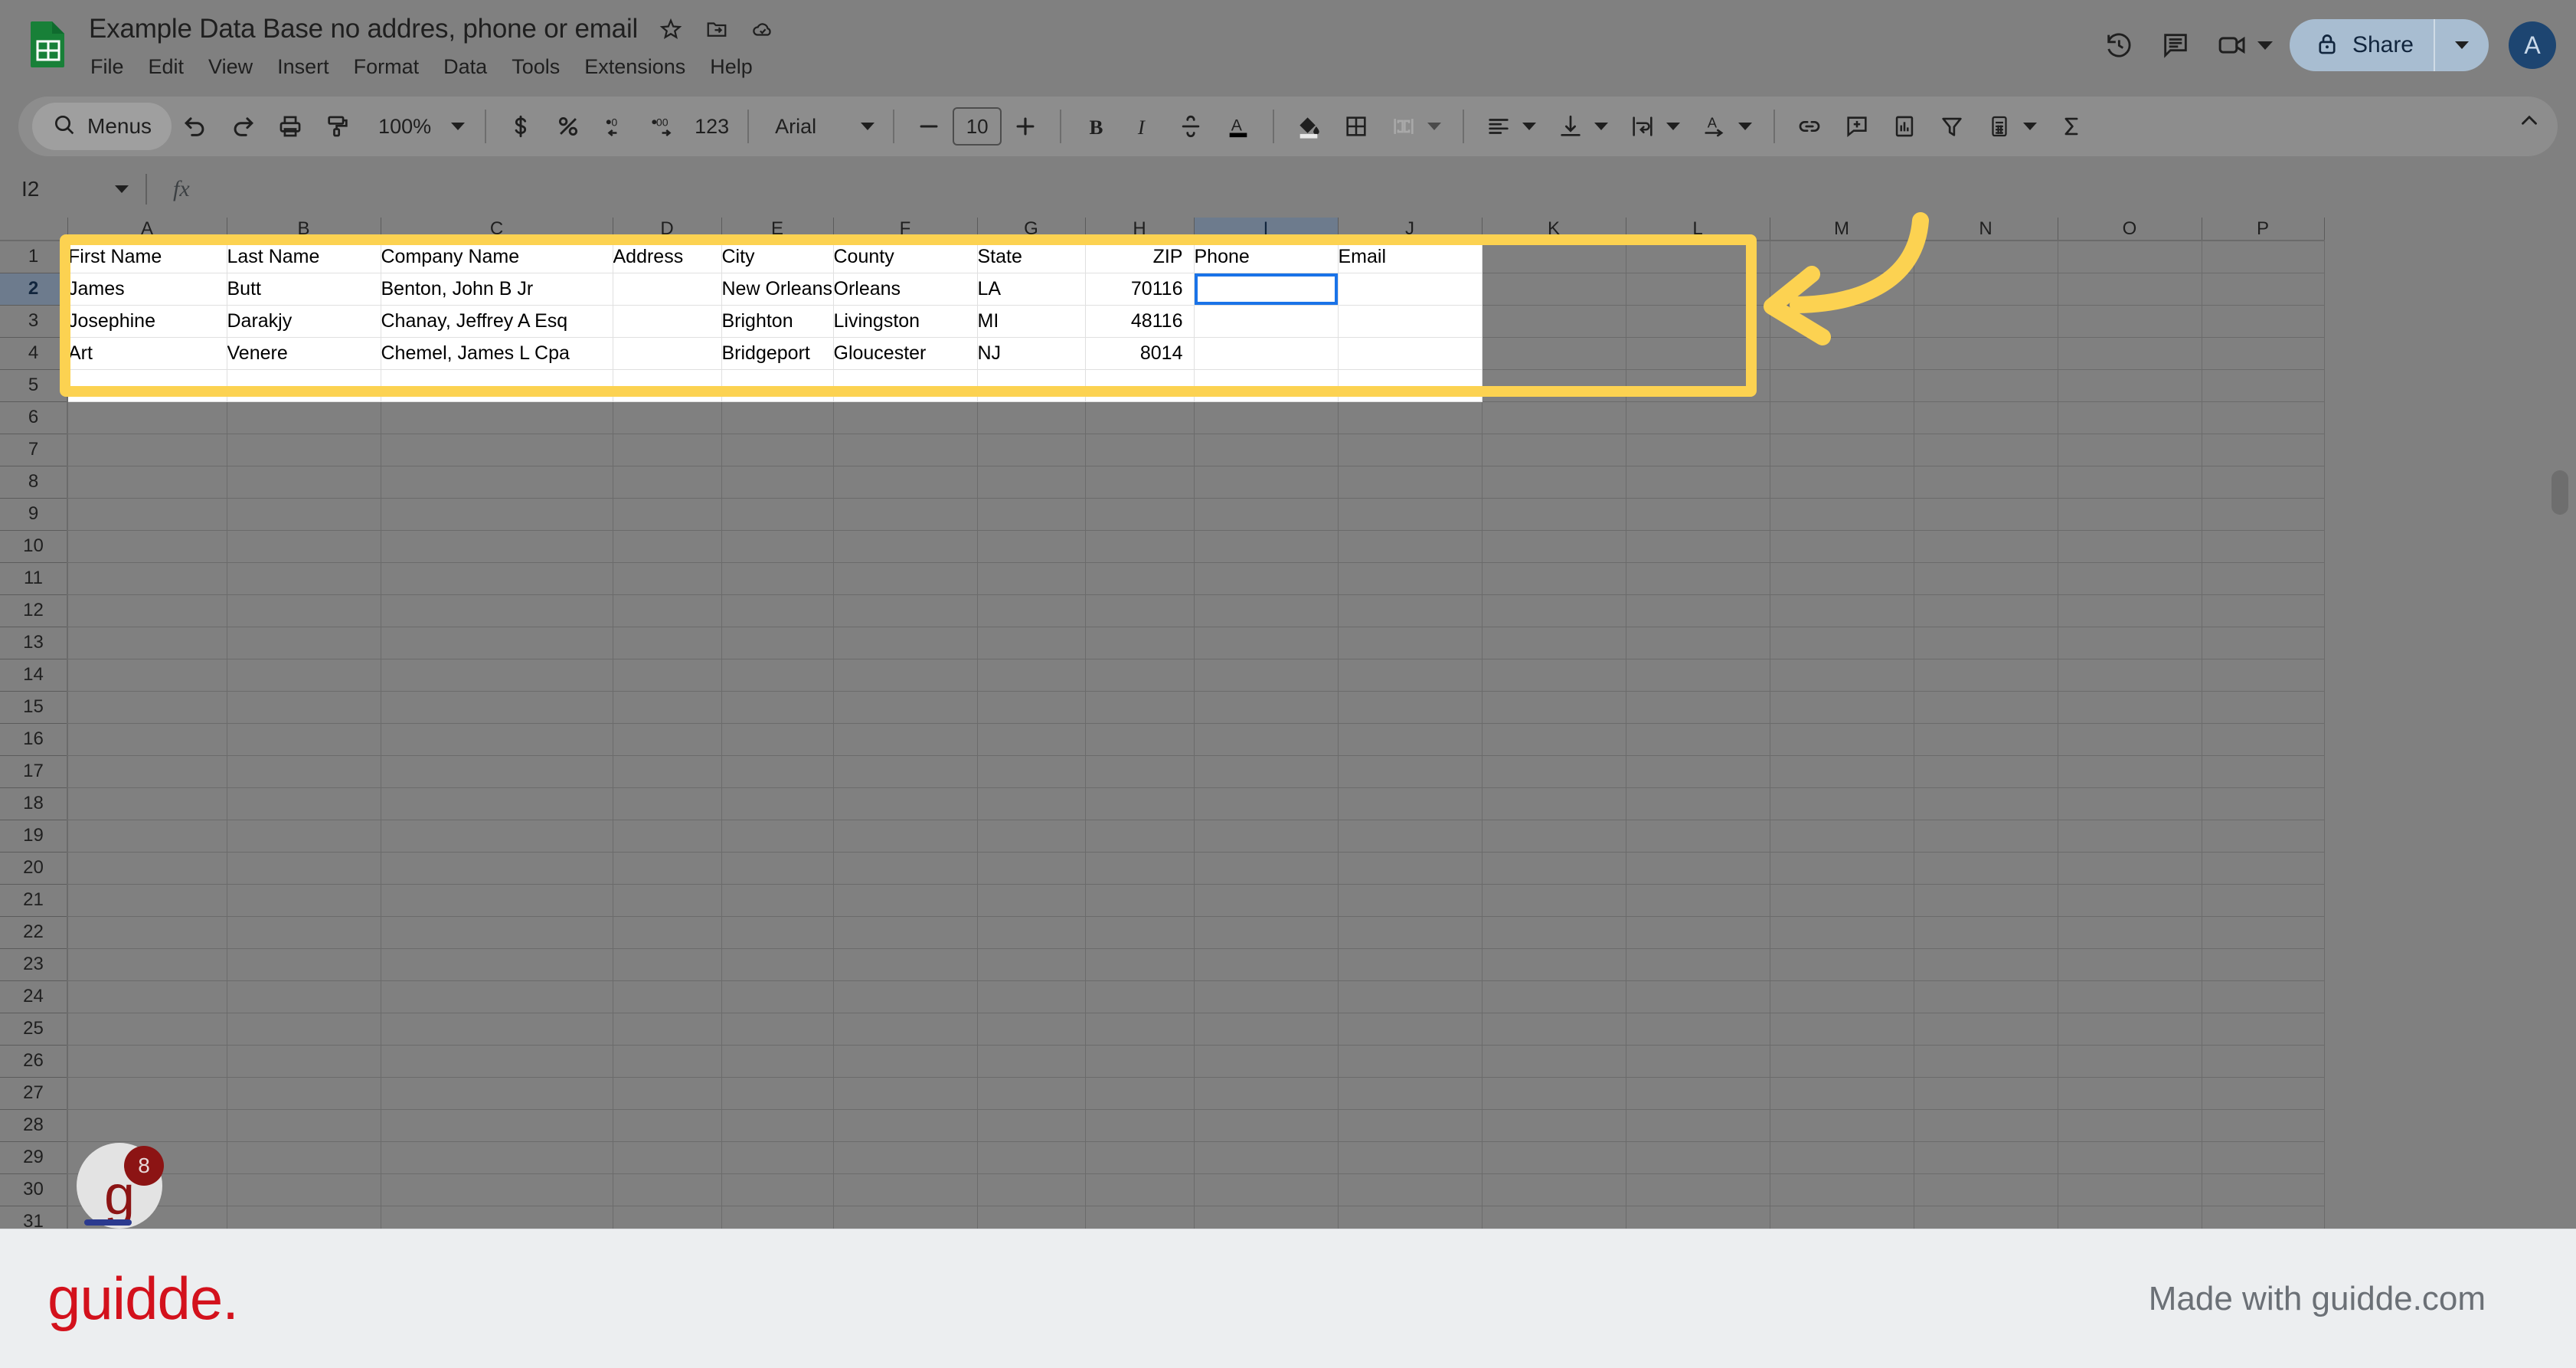 Image resolution: width=2576 pixels, height=1368 pixels. What do you see at coordinates (2238, 45) in the screenshot?
I see `meet-button` at bounding box center [2238, 45].